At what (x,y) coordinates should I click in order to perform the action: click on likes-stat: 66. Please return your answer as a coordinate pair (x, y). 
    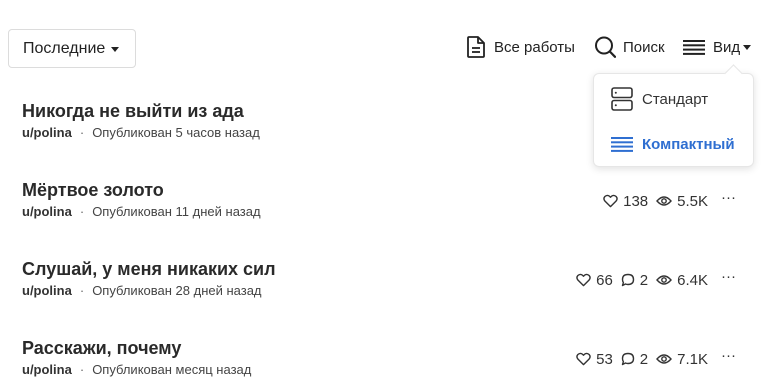
    Looking at the image, I should click on (594, 280).